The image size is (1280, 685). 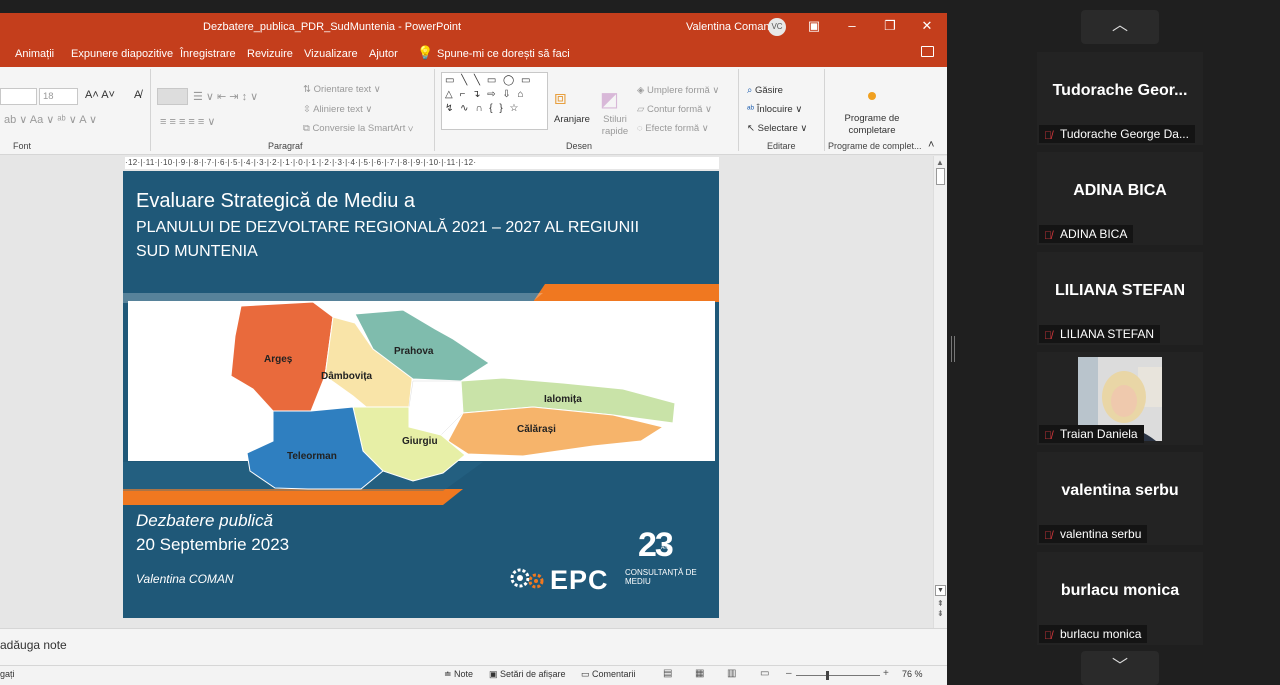 What do you see at coordinates (172, 96) in the screenshot?
I see `bullets-button` at bounding box center [172, 96].